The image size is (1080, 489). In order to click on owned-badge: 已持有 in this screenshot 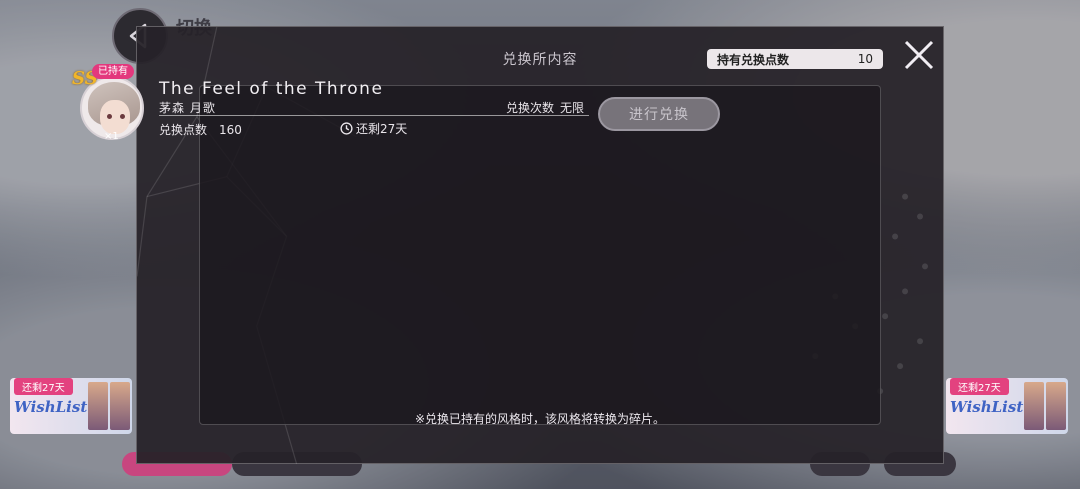, I will do `click(113, 71)`.